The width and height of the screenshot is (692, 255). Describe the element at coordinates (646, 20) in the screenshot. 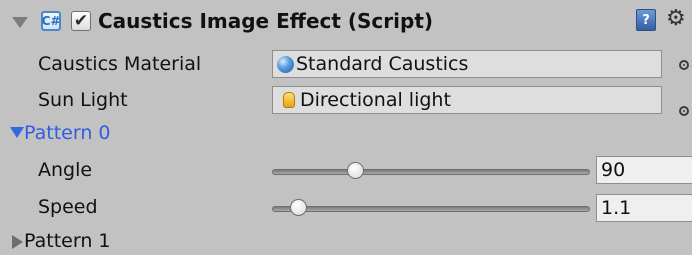

I see `help-book-icon: ?` at that location.